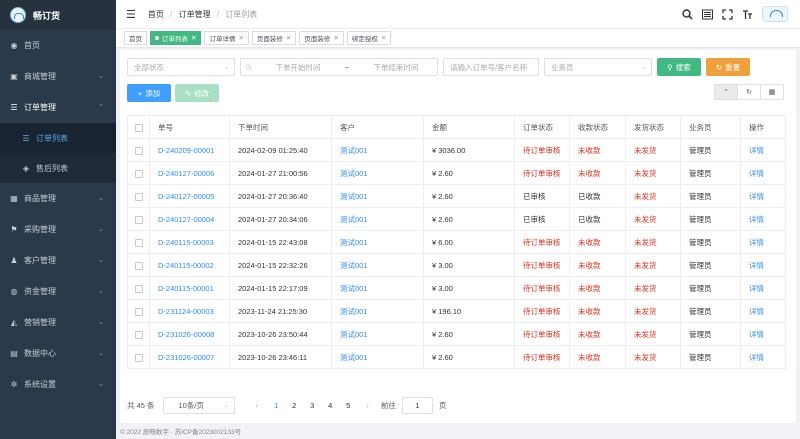 This screenshot has width=800, height=439. Describe the element at coordinates (226, 38) in the screenshot. I see `tab-order-detail: 订单详情 ✕` at that location.